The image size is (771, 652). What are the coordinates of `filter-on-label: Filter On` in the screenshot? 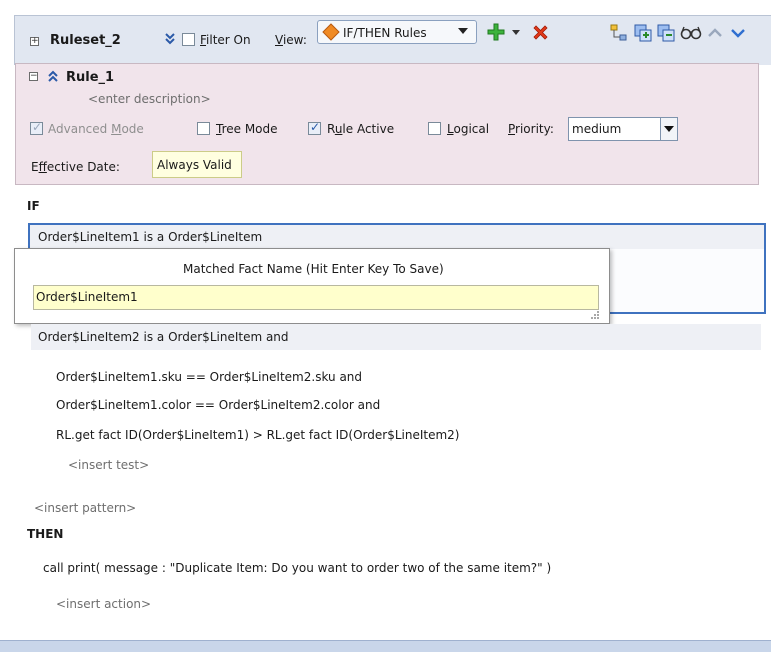 It's located at (225, 40).